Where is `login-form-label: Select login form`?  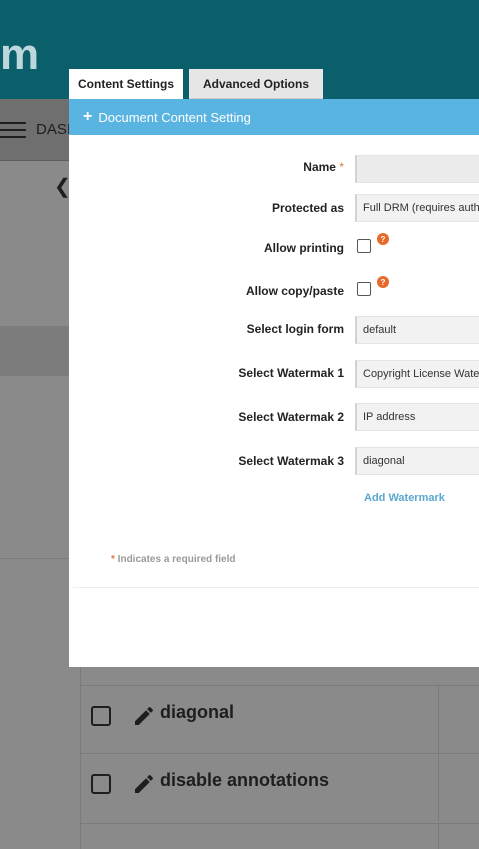 login-form-label: Select login form is located at coordinates (295, 329).